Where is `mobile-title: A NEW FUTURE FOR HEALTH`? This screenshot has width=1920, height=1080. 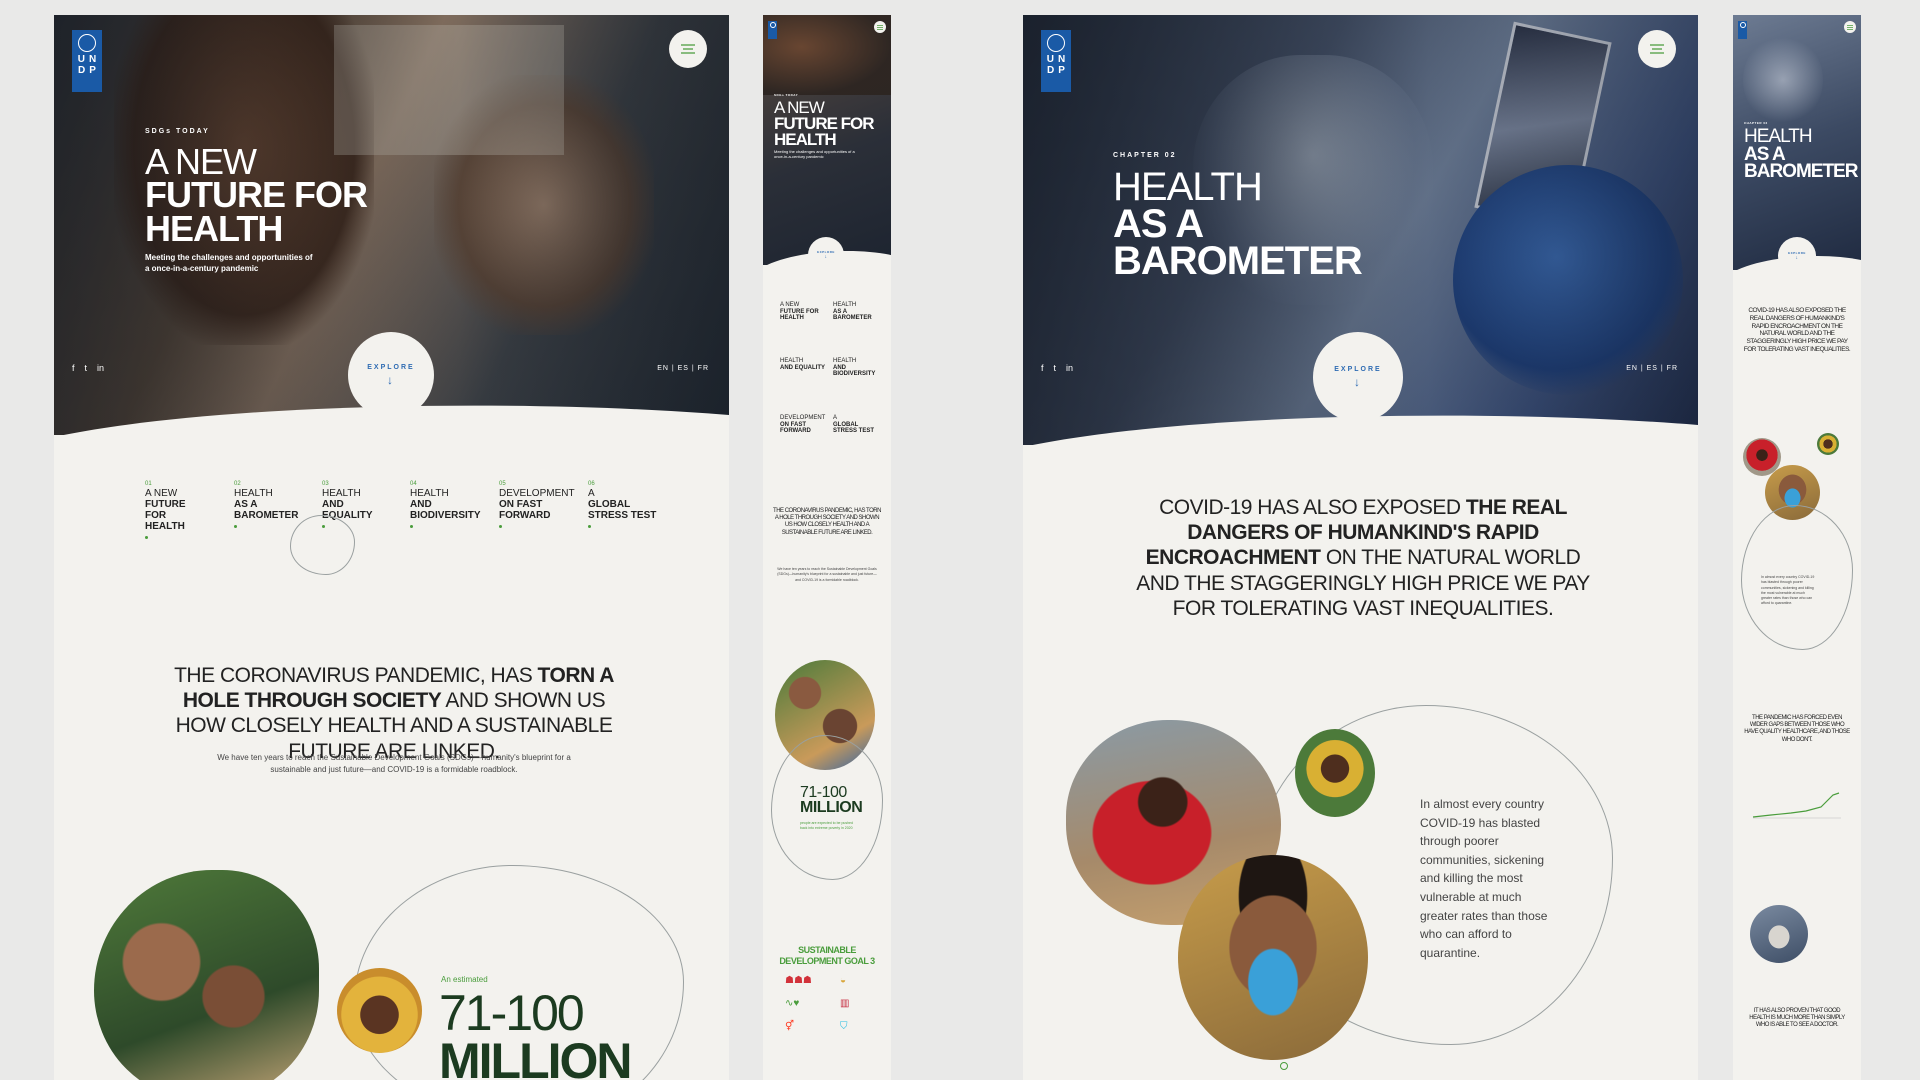 mobile-title: A NEW FUTURE FOR HEALTH is located at coordinates (824, 123).